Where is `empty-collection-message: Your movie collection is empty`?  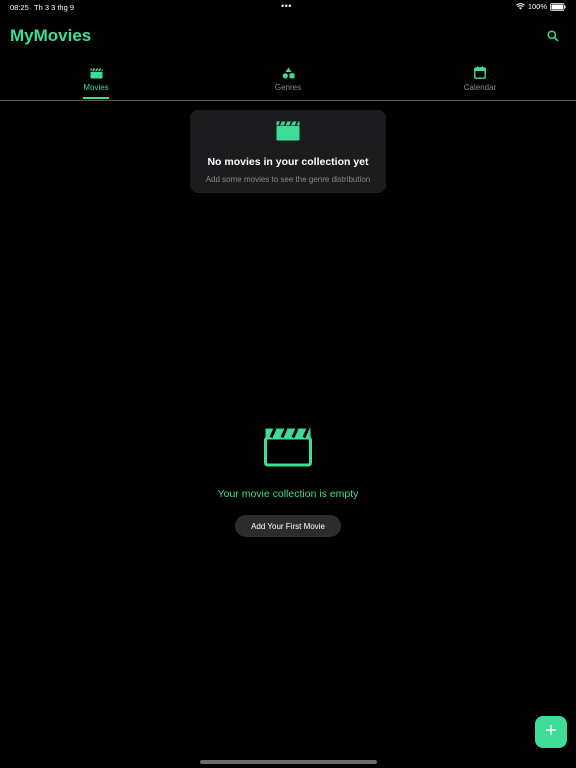 empty-collection-message: Your movie collection is empty is located at coordinates (288, 494).